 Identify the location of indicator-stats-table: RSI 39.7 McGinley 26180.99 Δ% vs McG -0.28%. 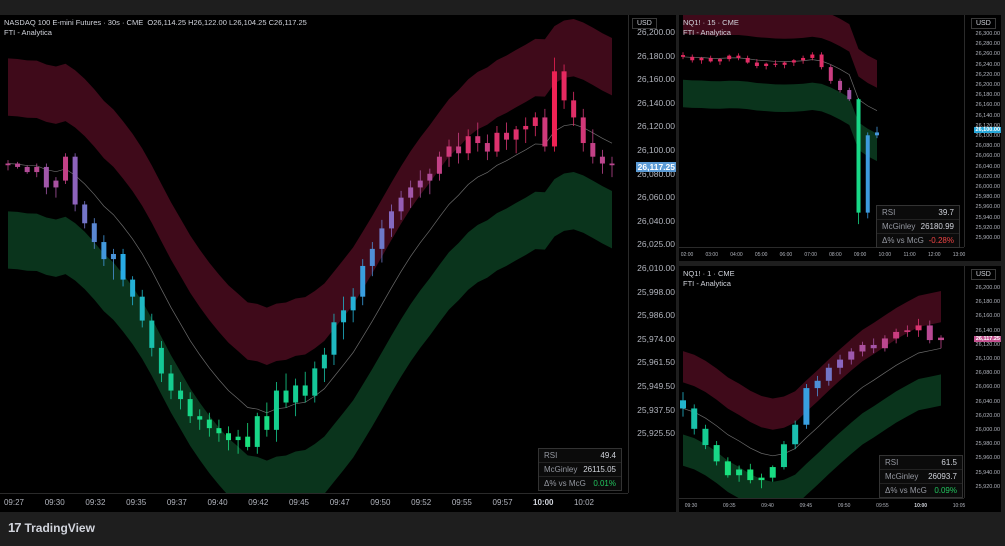
(918, 226).